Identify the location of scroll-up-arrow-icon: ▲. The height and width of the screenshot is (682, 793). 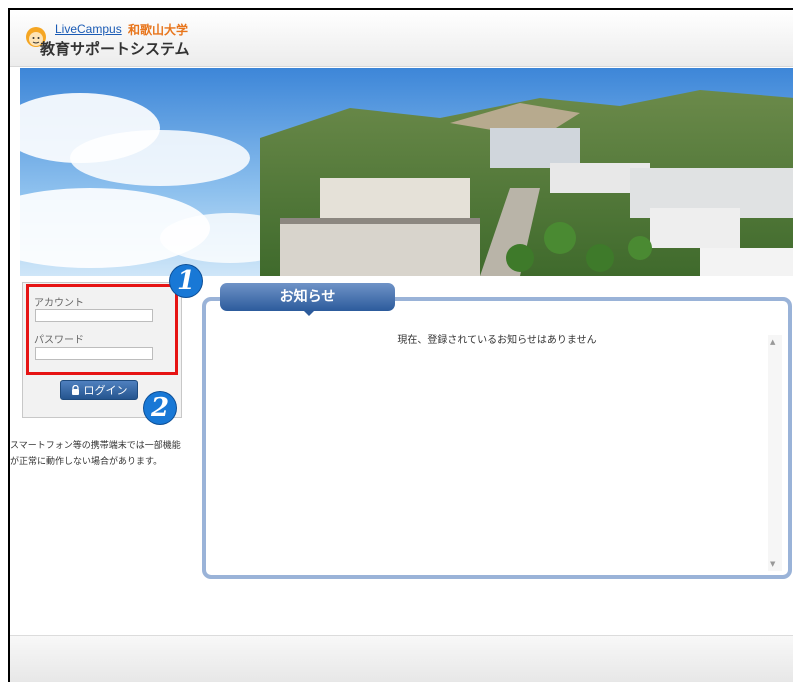
(772, 342).